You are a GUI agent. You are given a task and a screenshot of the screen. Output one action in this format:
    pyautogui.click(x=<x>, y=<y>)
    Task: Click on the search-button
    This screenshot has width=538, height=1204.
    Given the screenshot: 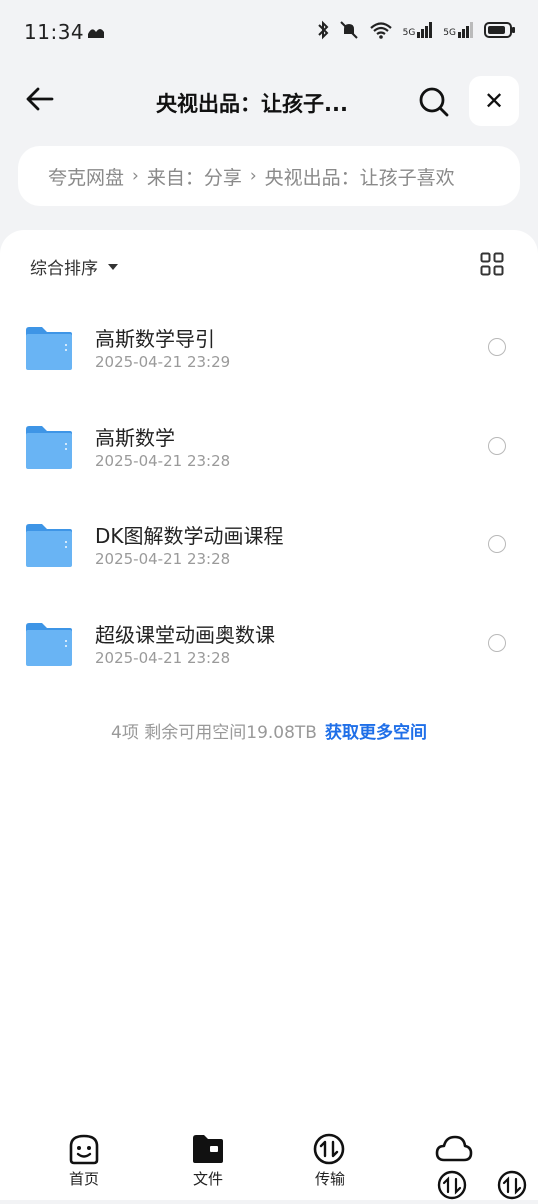 What is the action you would take?
    pyautogui.click(x=434, y=102)
    